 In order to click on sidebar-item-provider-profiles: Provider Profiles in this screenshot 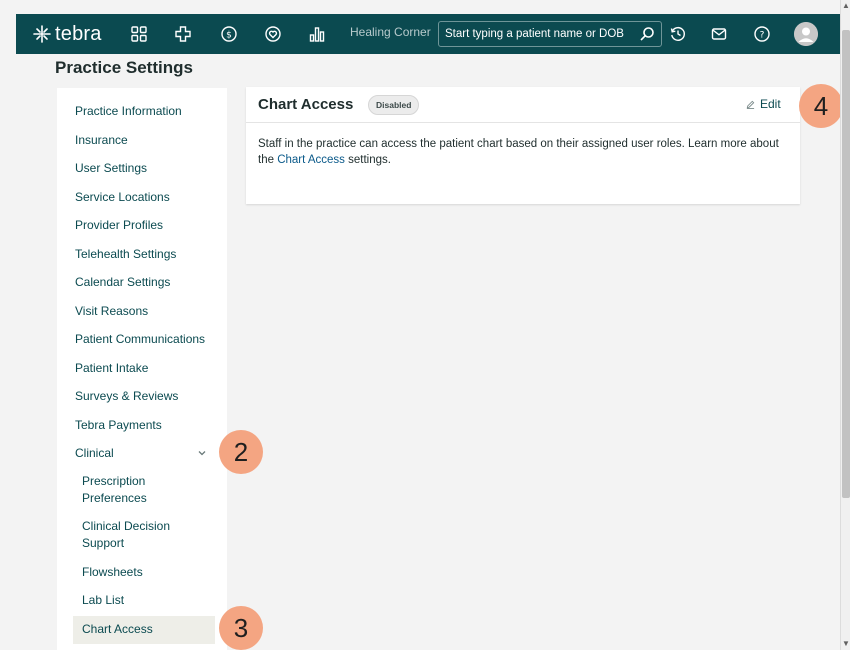, I will do `click(119, 225)`.